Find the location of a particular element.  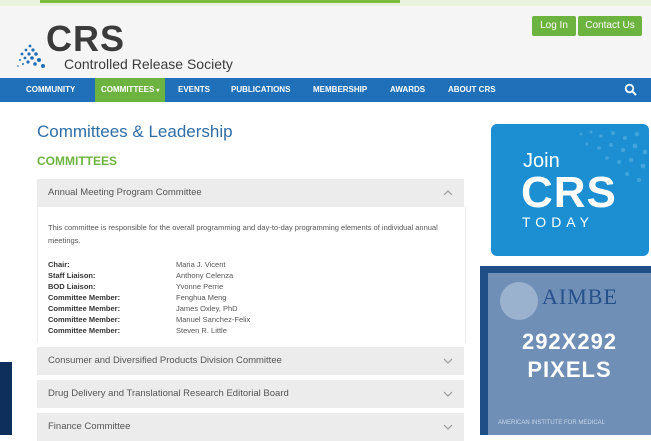

aimbe-emblem-icon is located at coordinates (519, 301).